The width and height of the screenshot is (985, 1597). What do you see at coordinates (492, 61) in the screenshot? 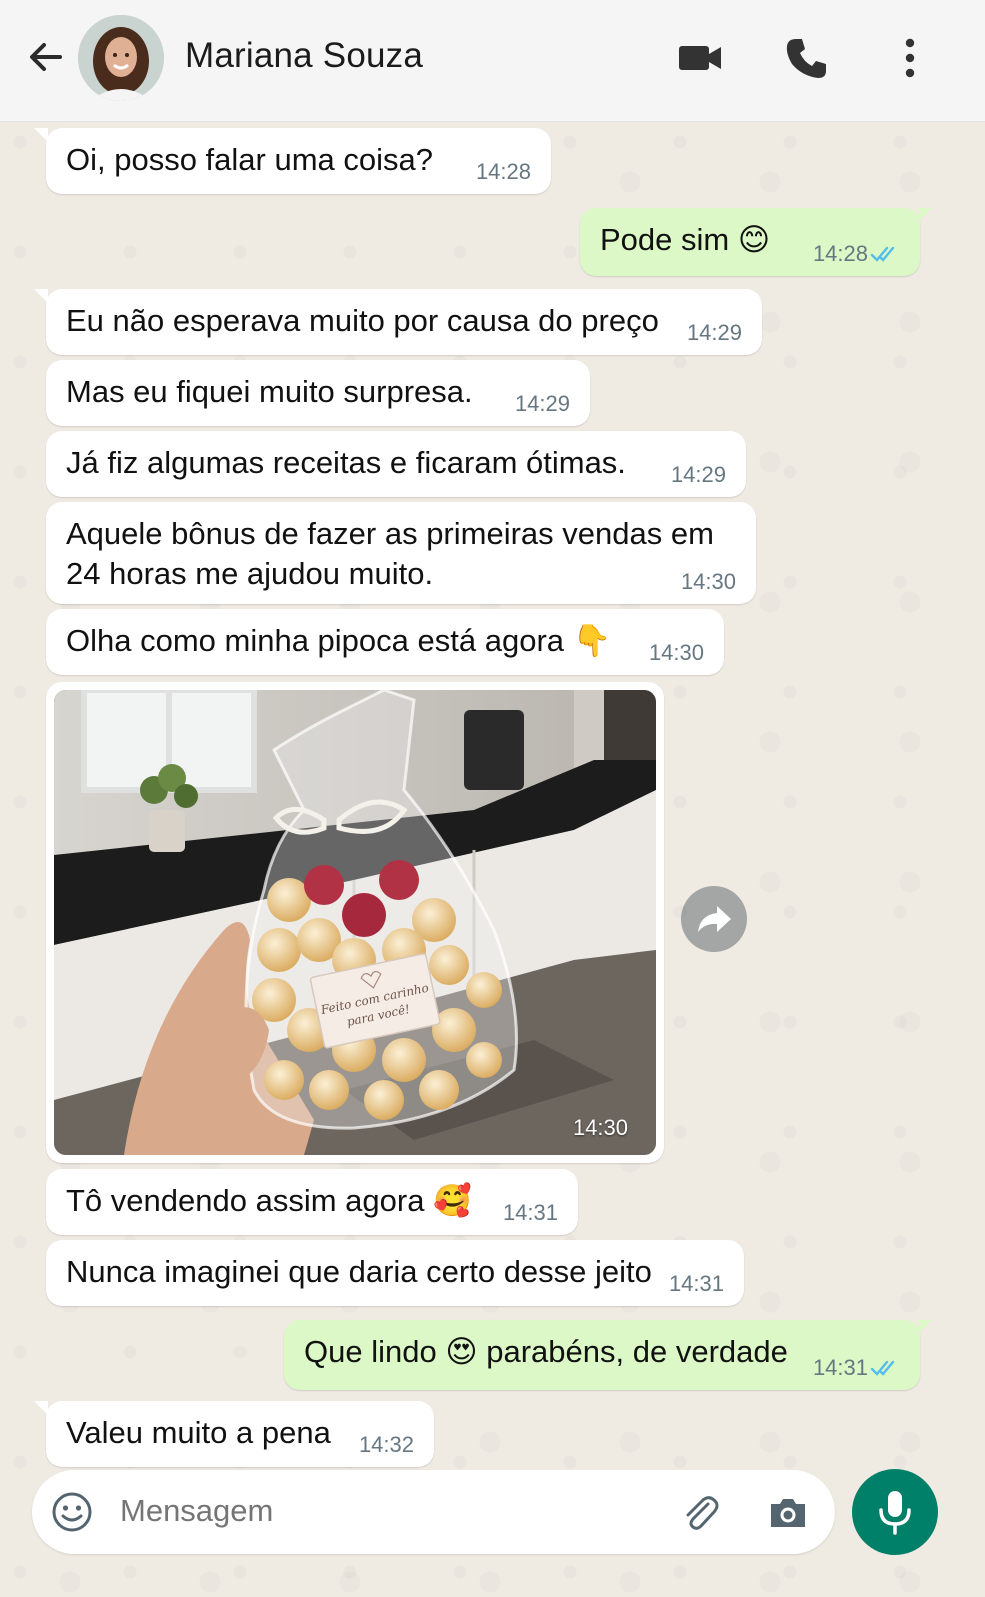
I see `chat-header: Mariana Souza` at bounding box center [492, 61].